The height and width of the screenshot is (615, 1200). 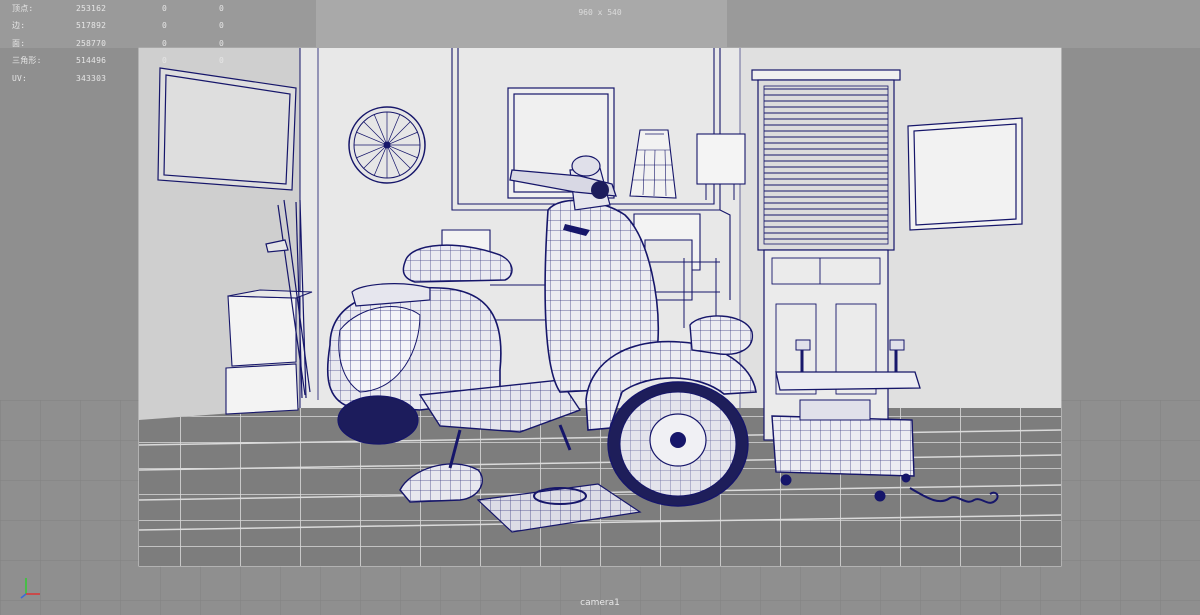 I want to click on axis-gizmo-icon, so click(x=30, y=588).